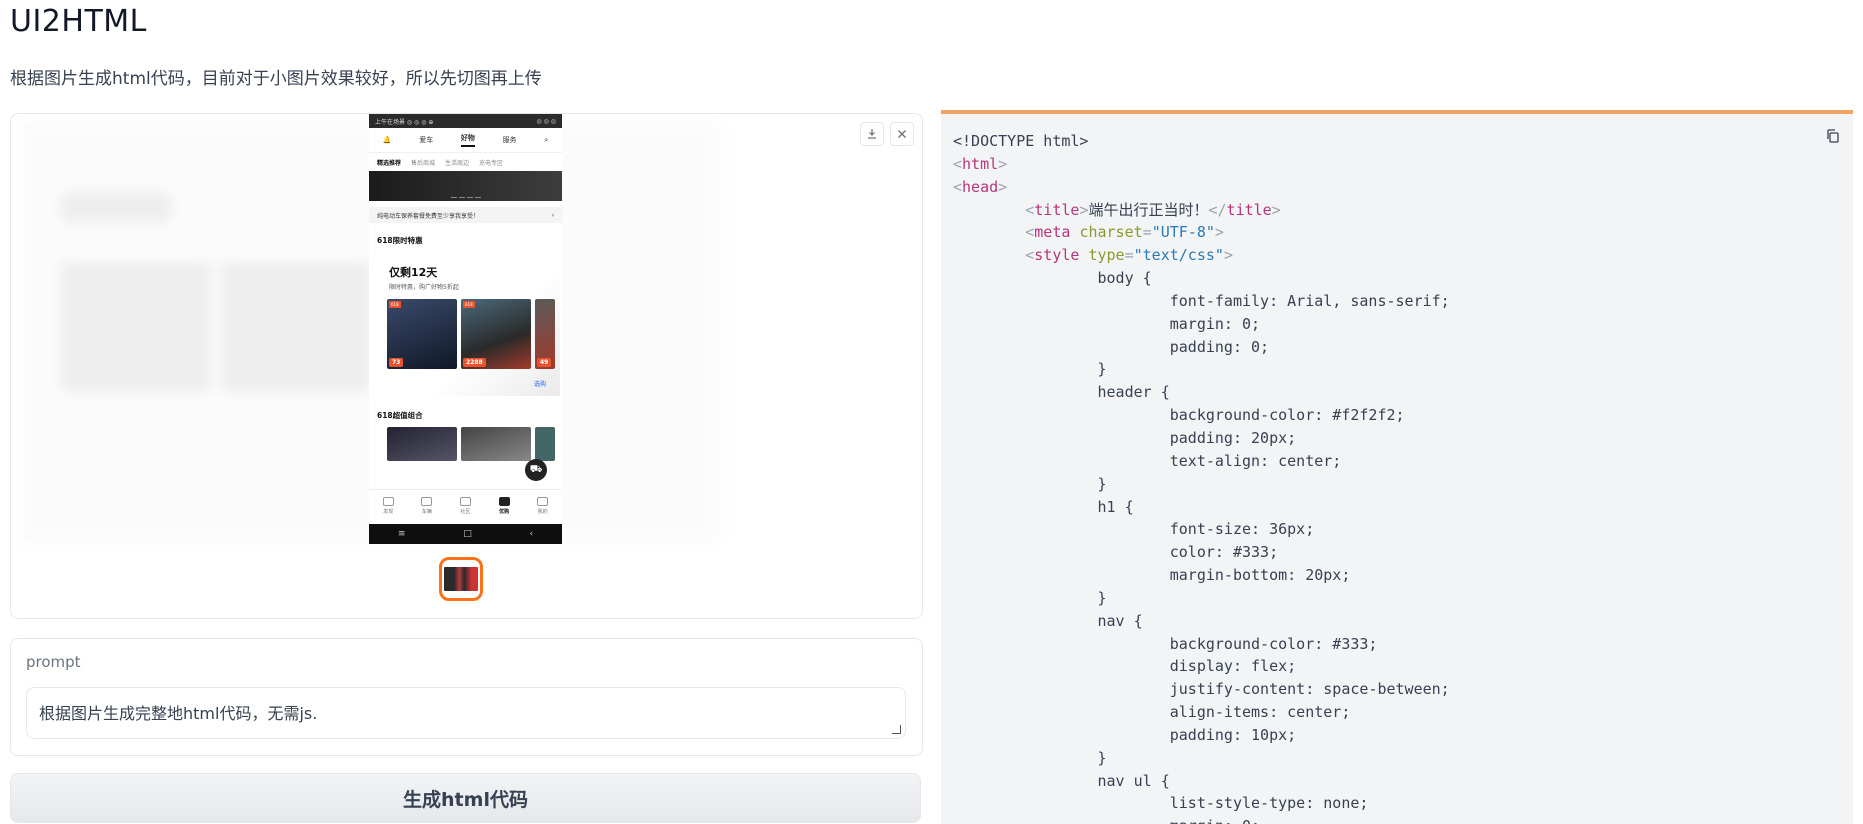 The height and width of the screenshot is (824, 1863). Describe the element at coordinates (465, 186) in the screenshot. I see `phone-banner` at that location.